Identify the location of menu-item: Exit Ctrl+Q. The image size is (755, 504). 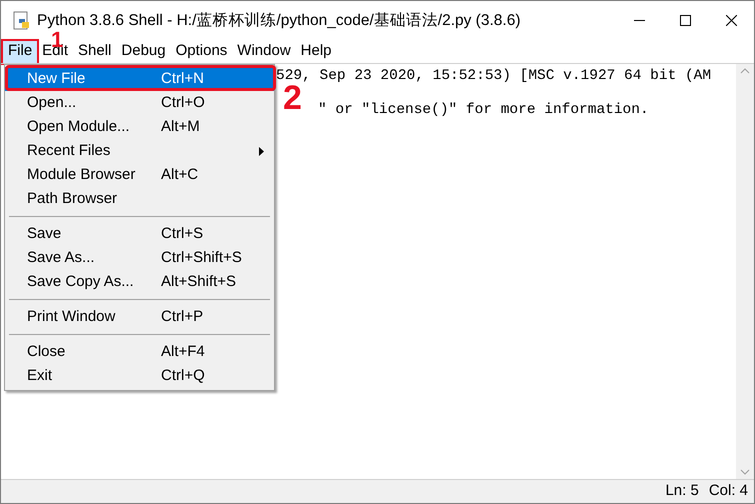
(139, 376).